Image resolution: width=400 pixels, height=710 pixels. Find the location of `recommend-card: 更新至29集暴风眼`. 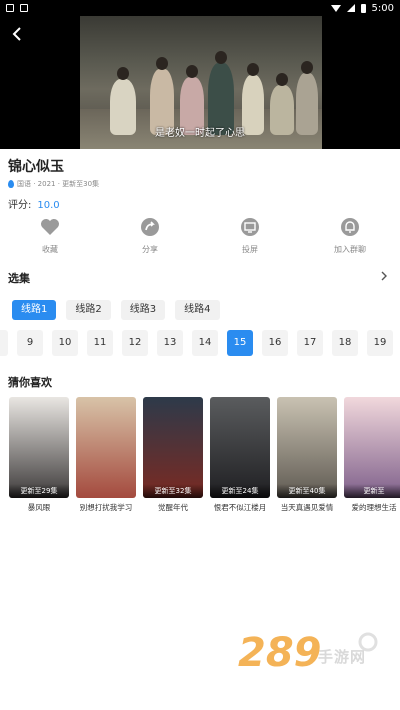

recommend-card: 更新至29集暴风眼 is located at coordinates (39, 455).